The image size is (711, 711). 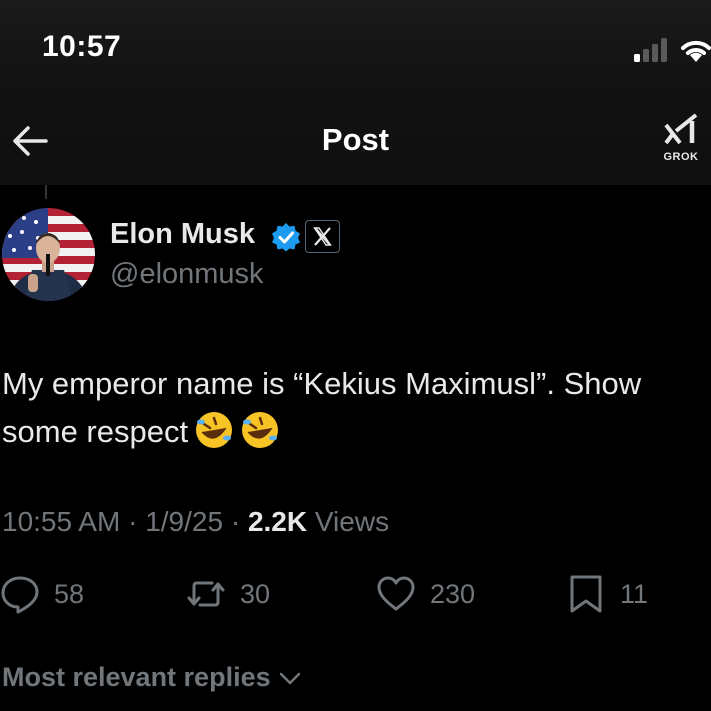 I want to click on status-bar: 10:57, so click(x=355, y=47).